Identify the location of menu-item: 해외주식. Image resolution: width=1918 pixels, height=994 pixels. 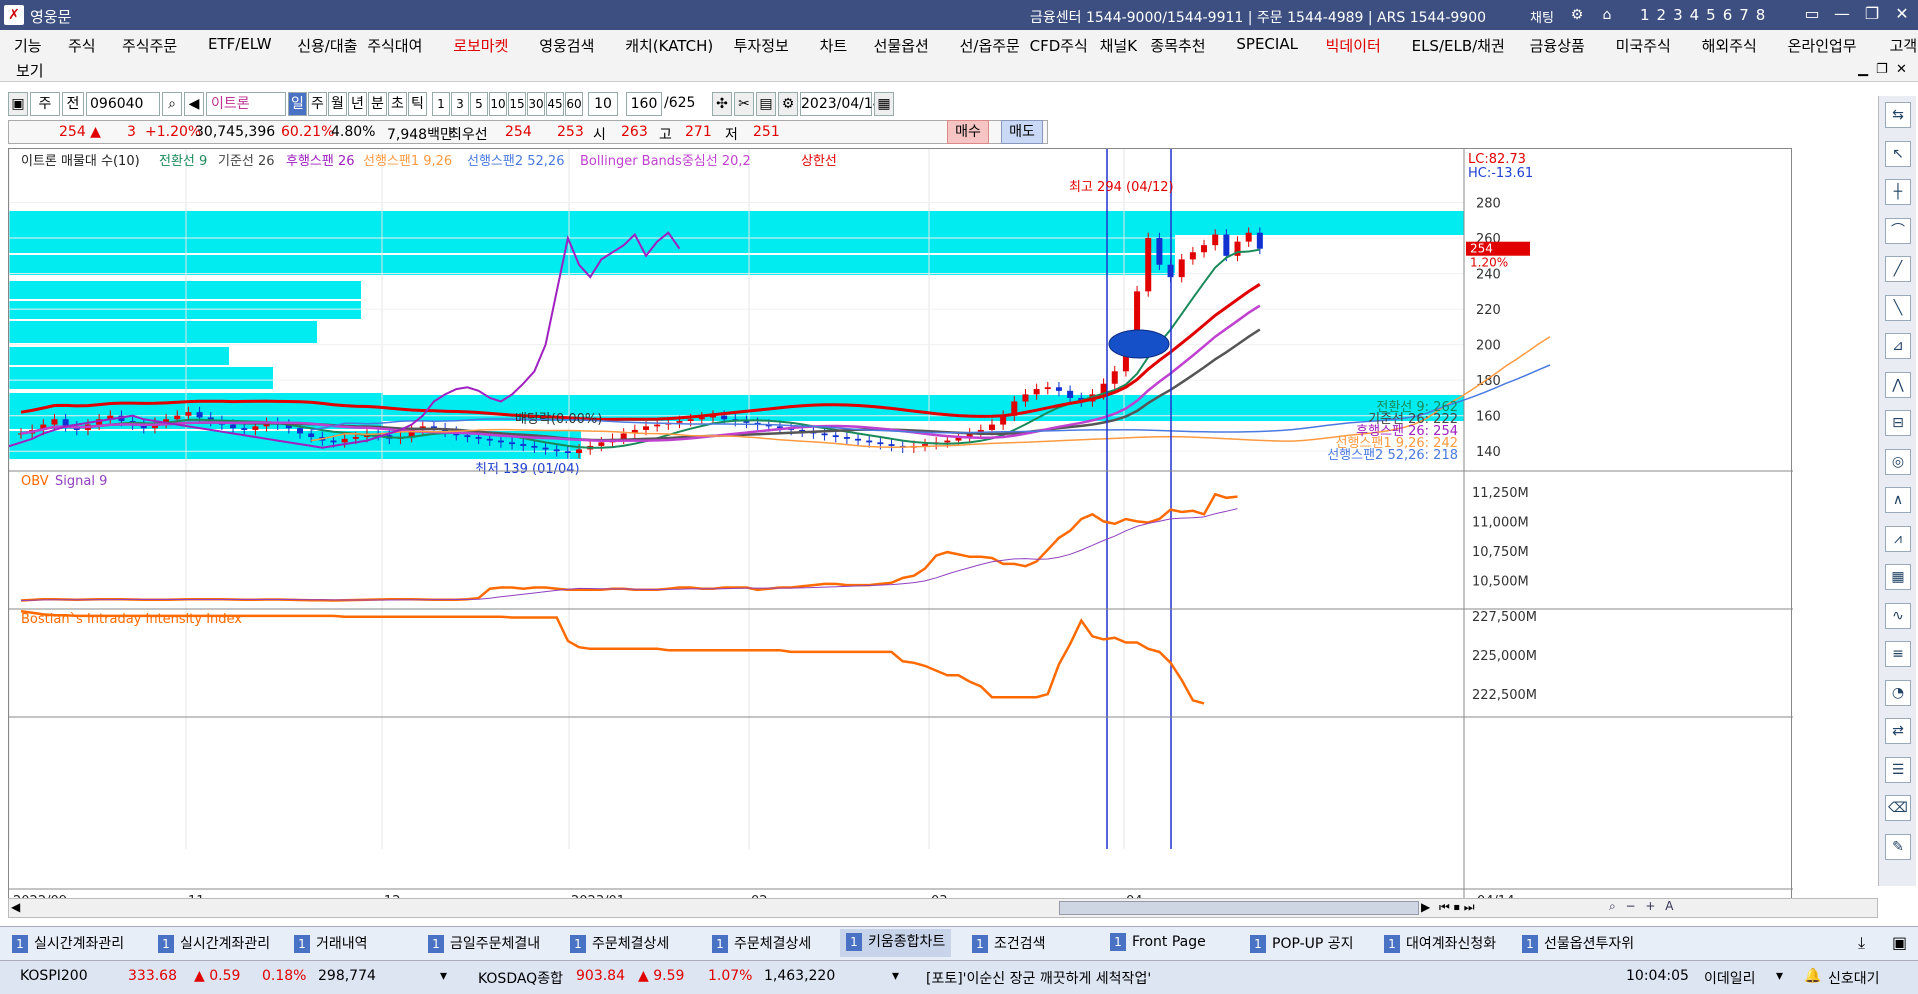
(1729, 45).